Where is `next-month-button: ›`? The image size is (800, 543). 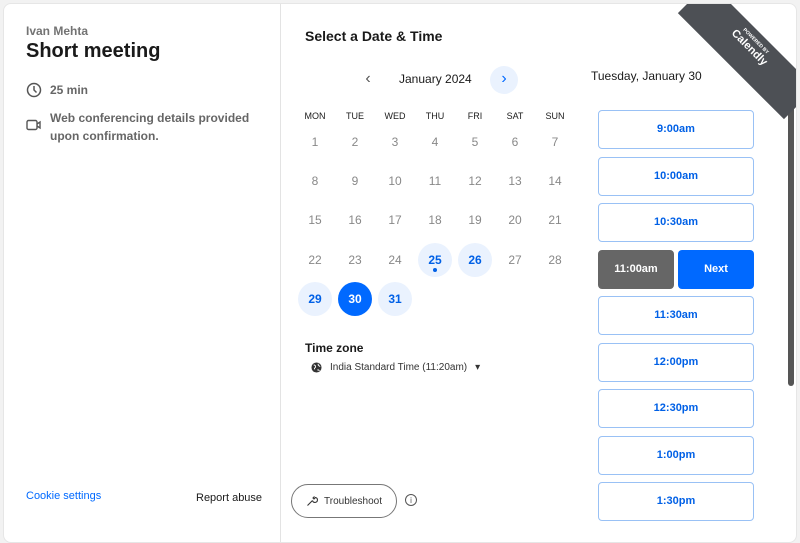
next-month-button: › is located at coordinates (504, 80).